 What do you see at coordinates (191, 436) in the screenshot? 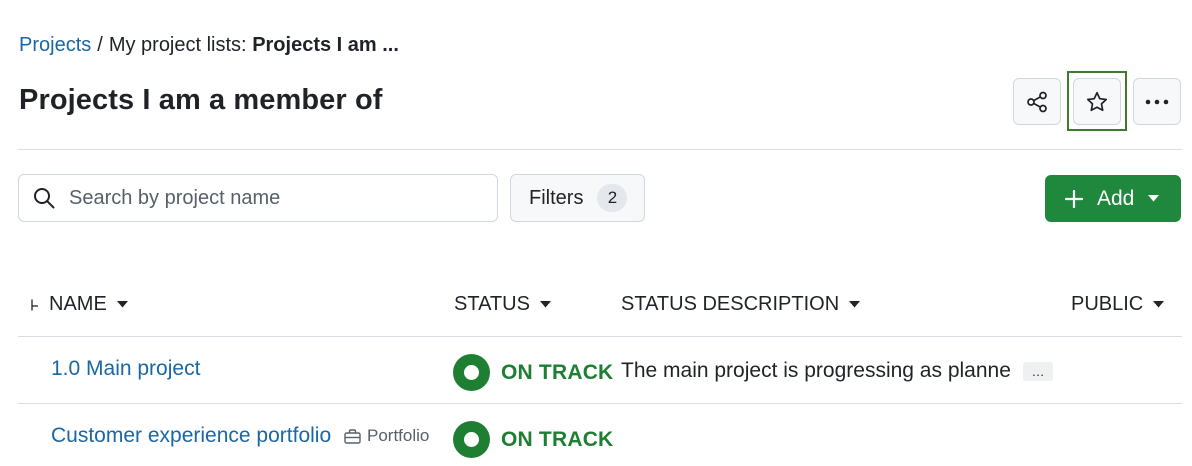
I see `project-name-link: Customer experience portfolio` at bounding box center [191, 436].